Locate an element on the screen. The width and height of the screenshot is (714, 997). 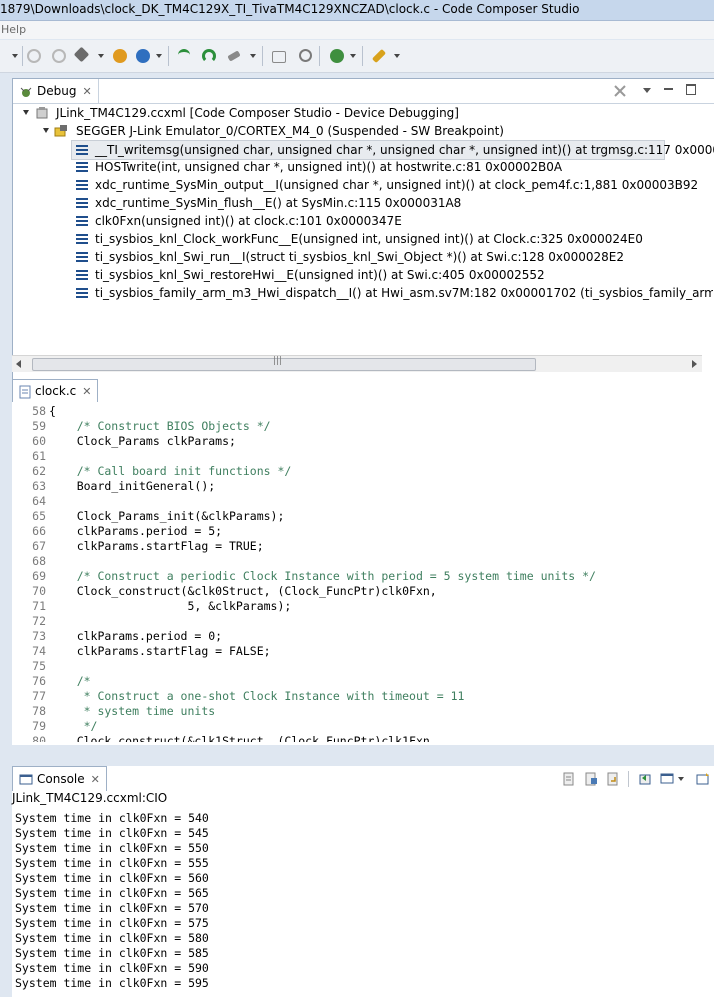
line-number: 64 is located at coordinates (39, 501).